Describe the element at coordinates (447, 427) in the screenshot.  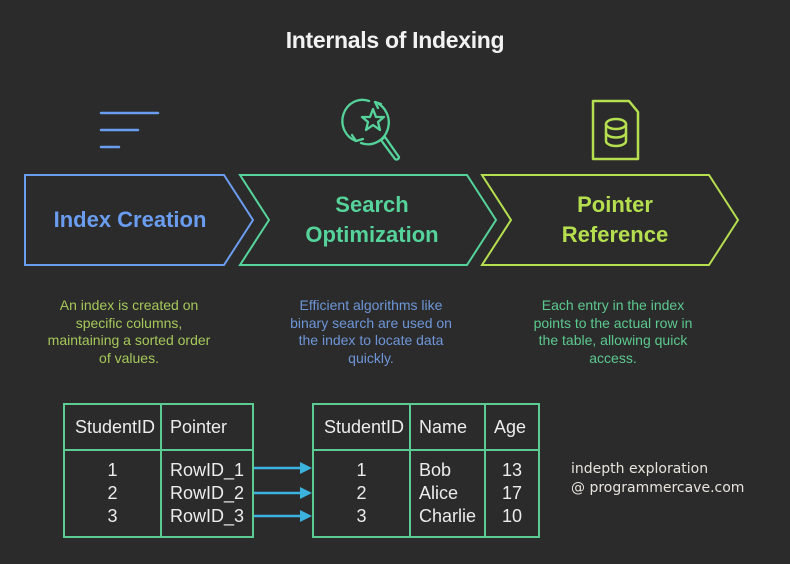
I see `header-cell: Name` at that location.